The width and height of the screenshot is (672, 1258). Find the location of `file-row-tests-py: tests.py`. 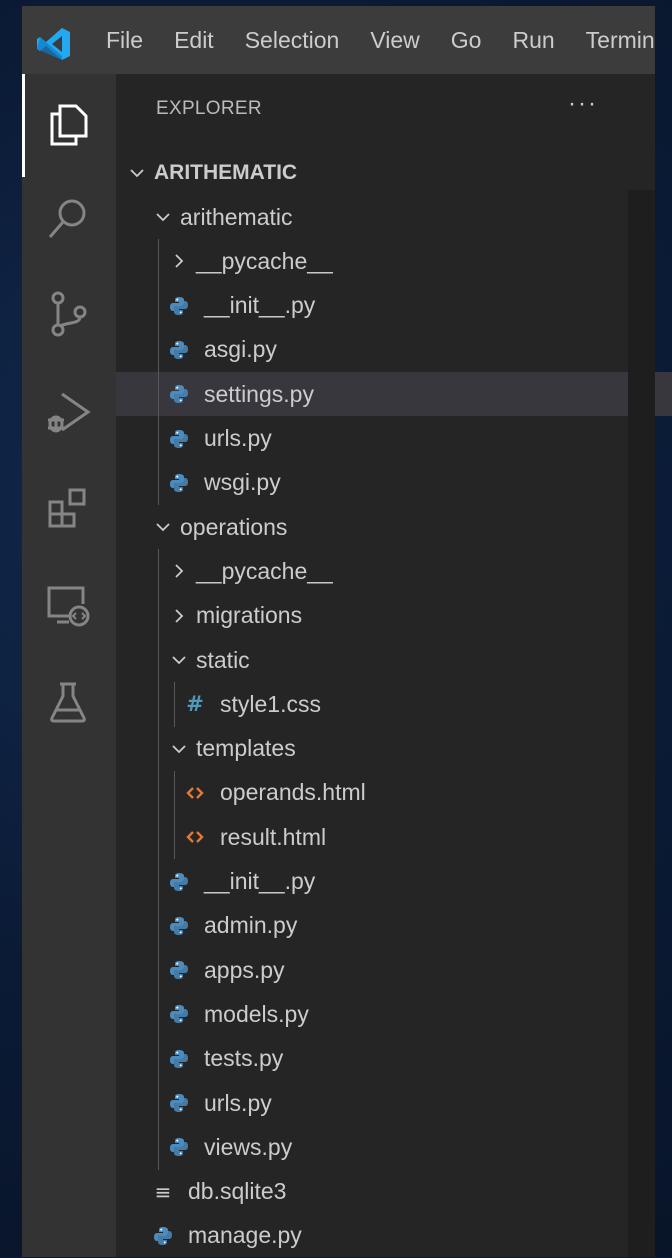

file-row-tests-py: tests.py is located at coordinates (394, 1059).